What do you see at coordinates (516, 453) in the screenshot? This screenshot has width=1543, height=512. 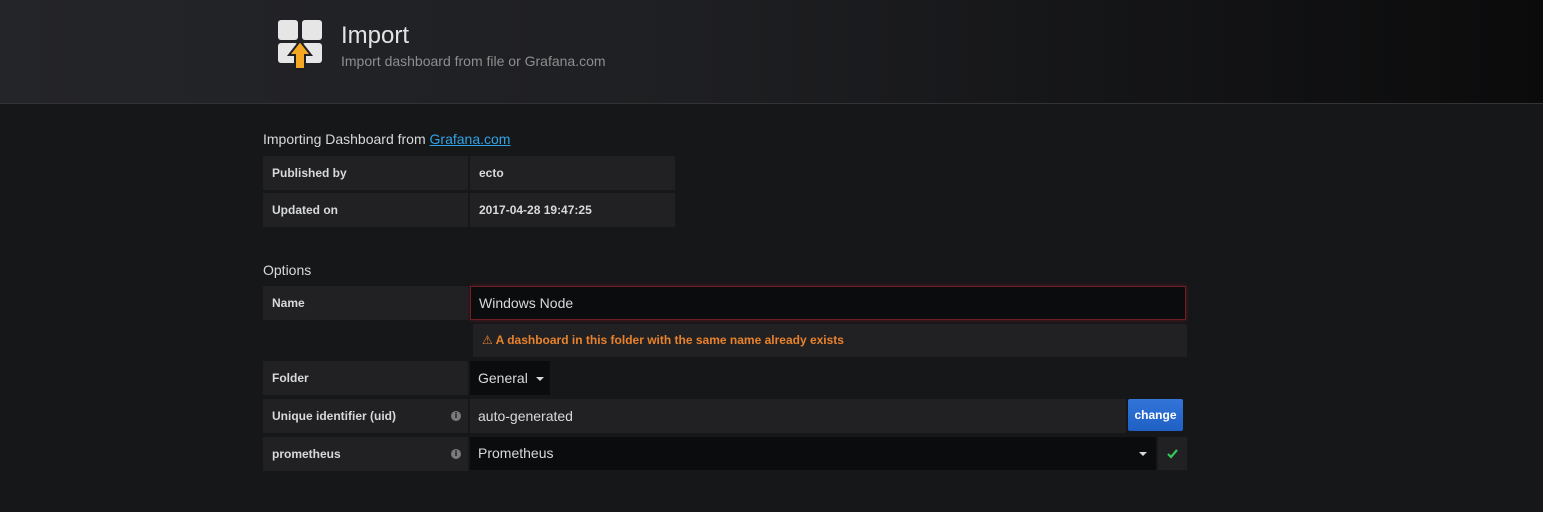 I see `datasource-select-value: Prometheus` at bounding box center [516, 453].